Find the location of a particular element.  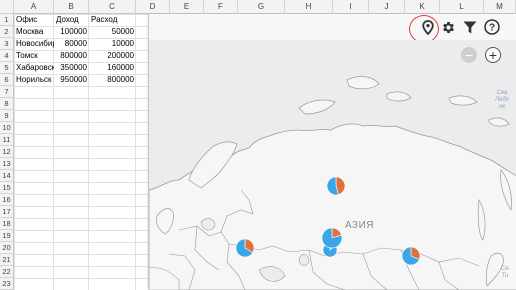

row-header-21: 21 is located at coordinates (7, 260).